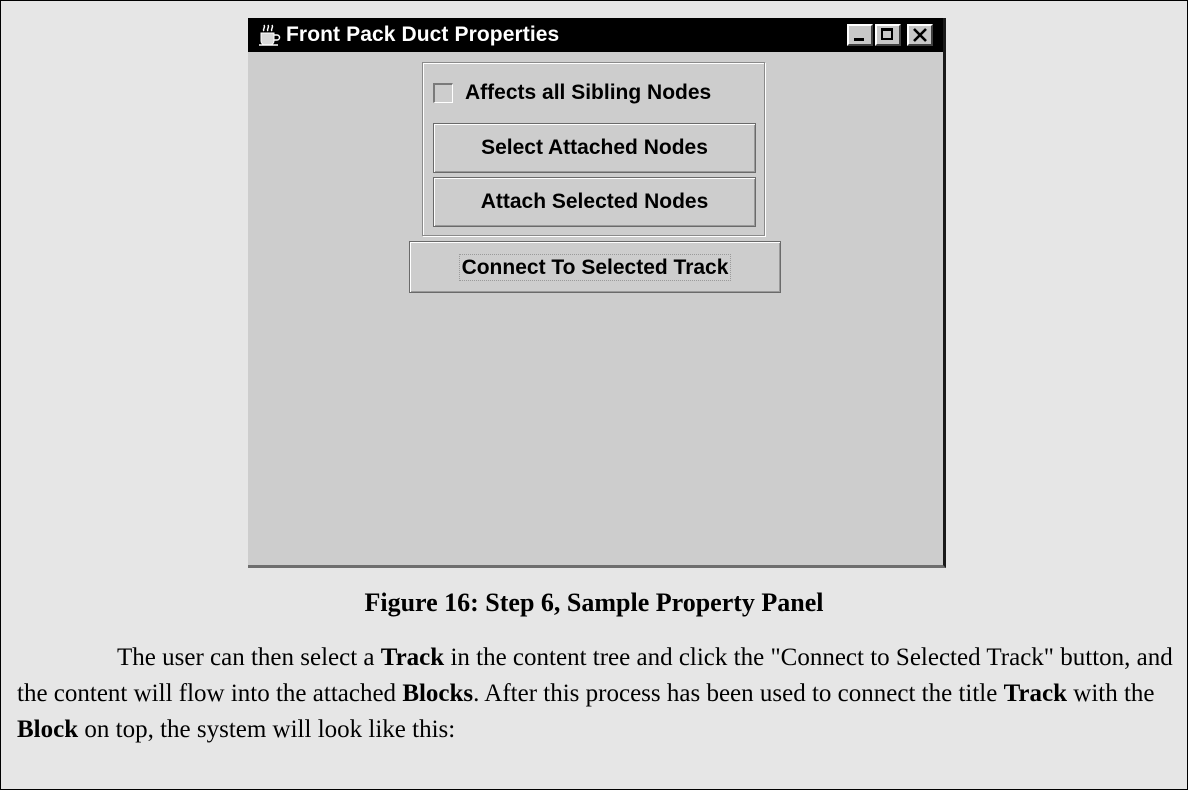 This screenshot has height=790, width=1188. Describe the element at coordinates (588, 92) in the screenshot. I see `affects-siblings-label: Affects all Sibling Nodes` at that location.